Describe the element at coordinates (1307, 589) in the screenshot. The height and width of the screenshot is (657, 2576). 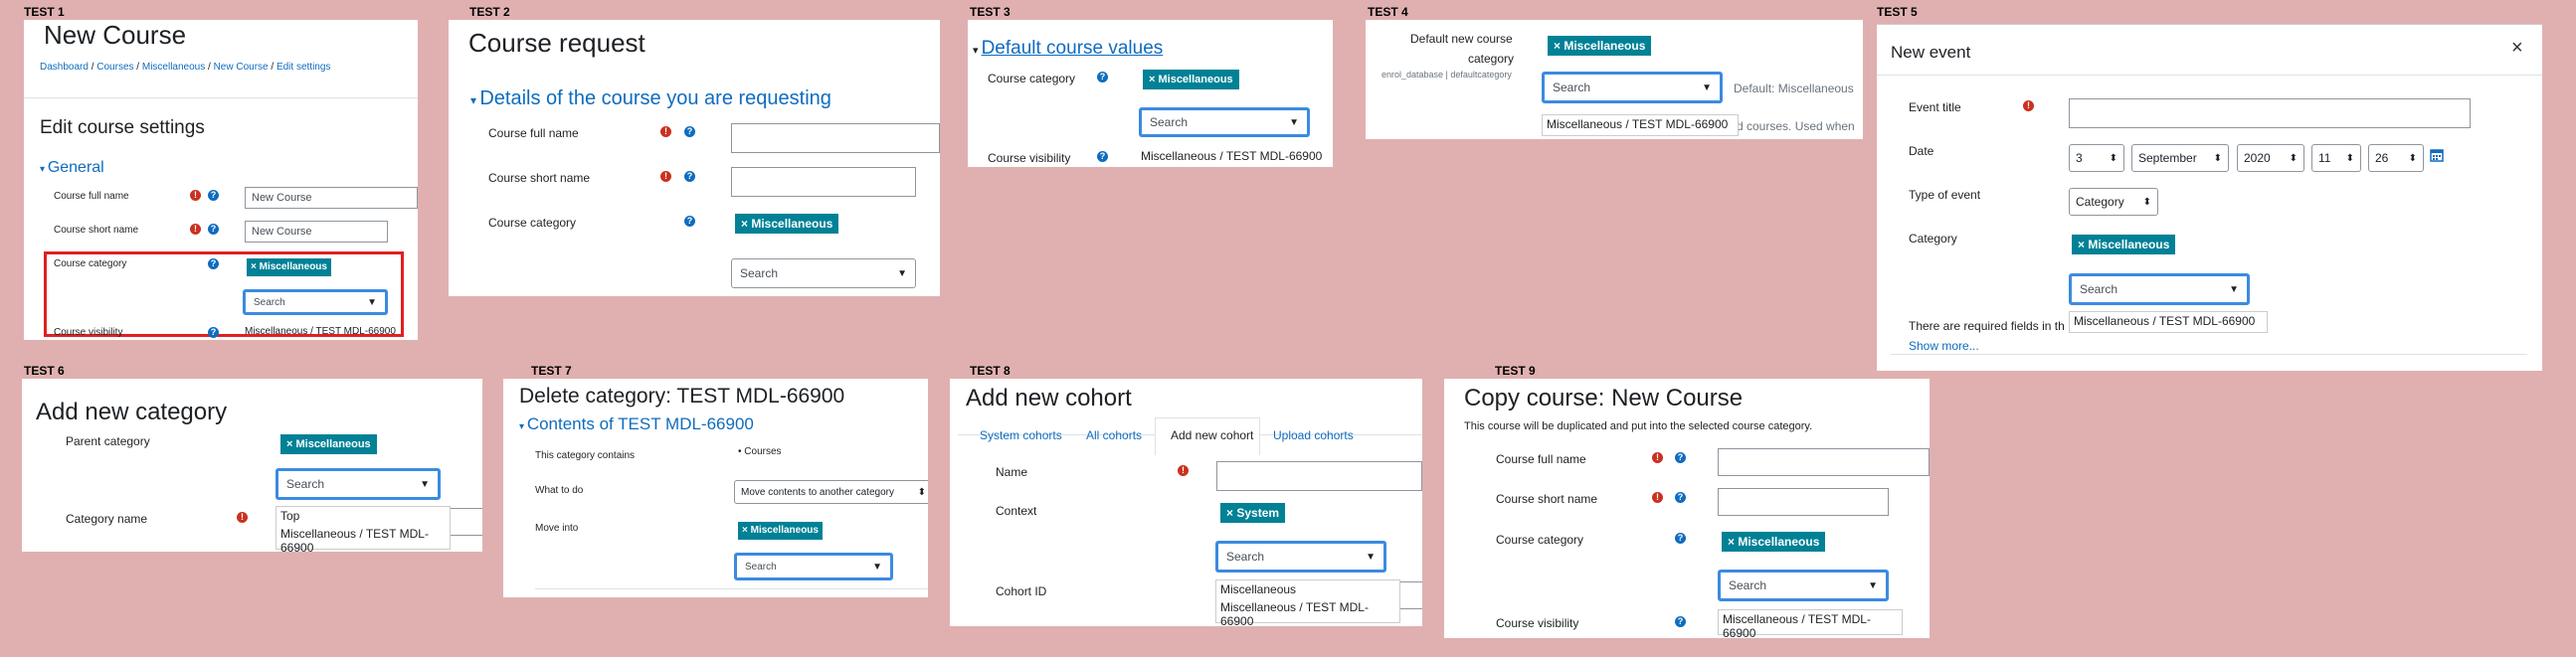
I see `dropdown-option: Miscellaneous` at that location.